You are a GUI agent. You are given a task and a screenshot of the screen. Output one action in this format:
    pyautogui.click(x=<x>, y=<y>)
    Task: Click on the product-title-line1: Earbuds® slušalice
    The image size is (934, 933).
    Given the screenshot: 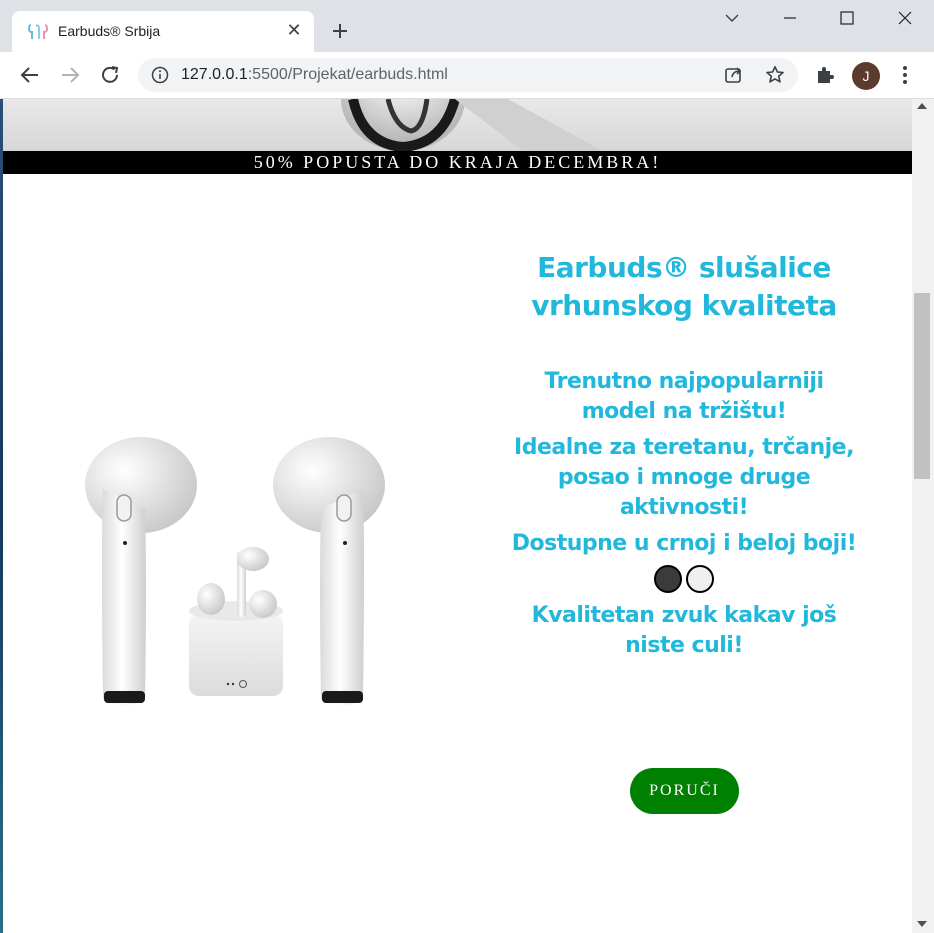 What is the action you would take?
    pyautogui.click(x=684, y=267)
    